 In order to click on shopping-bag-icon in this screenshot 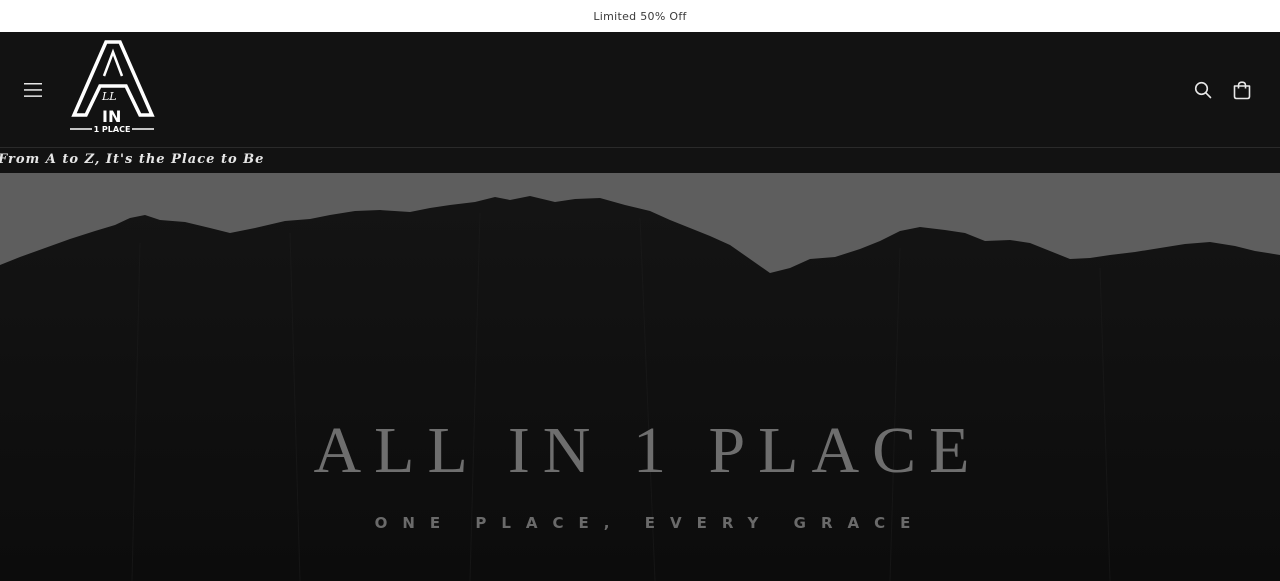, I will do `click(1242, 89)`.